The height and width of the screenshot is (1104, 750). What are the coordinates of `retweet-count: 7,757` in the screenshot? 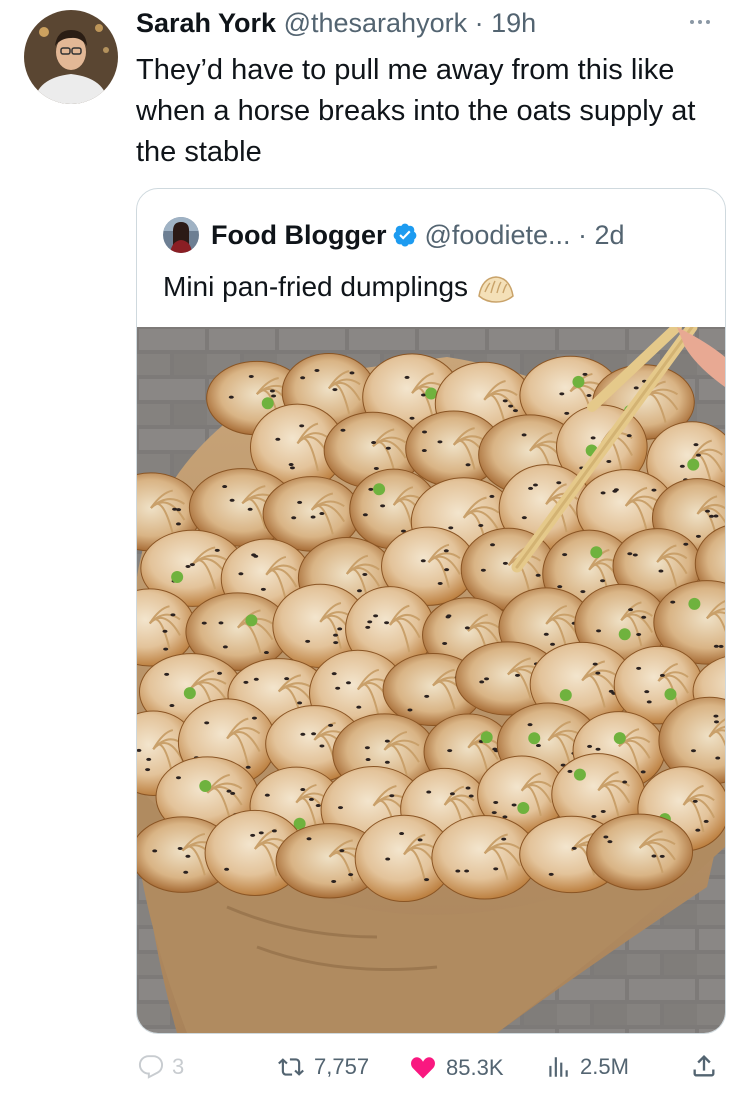 It's located at (342, 1066).